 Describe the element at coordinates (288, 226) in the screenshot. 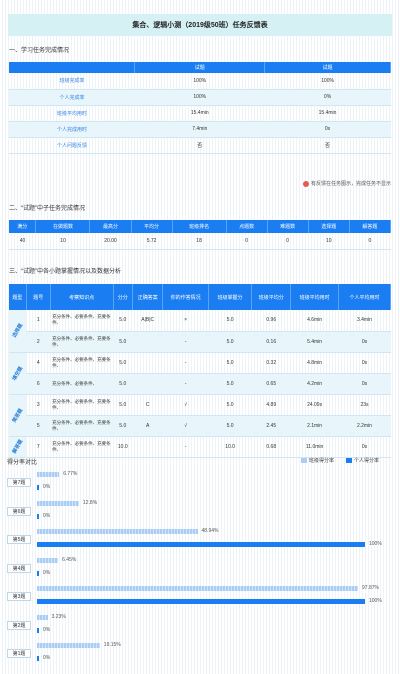

I see `col-header: 难题数` at that location.